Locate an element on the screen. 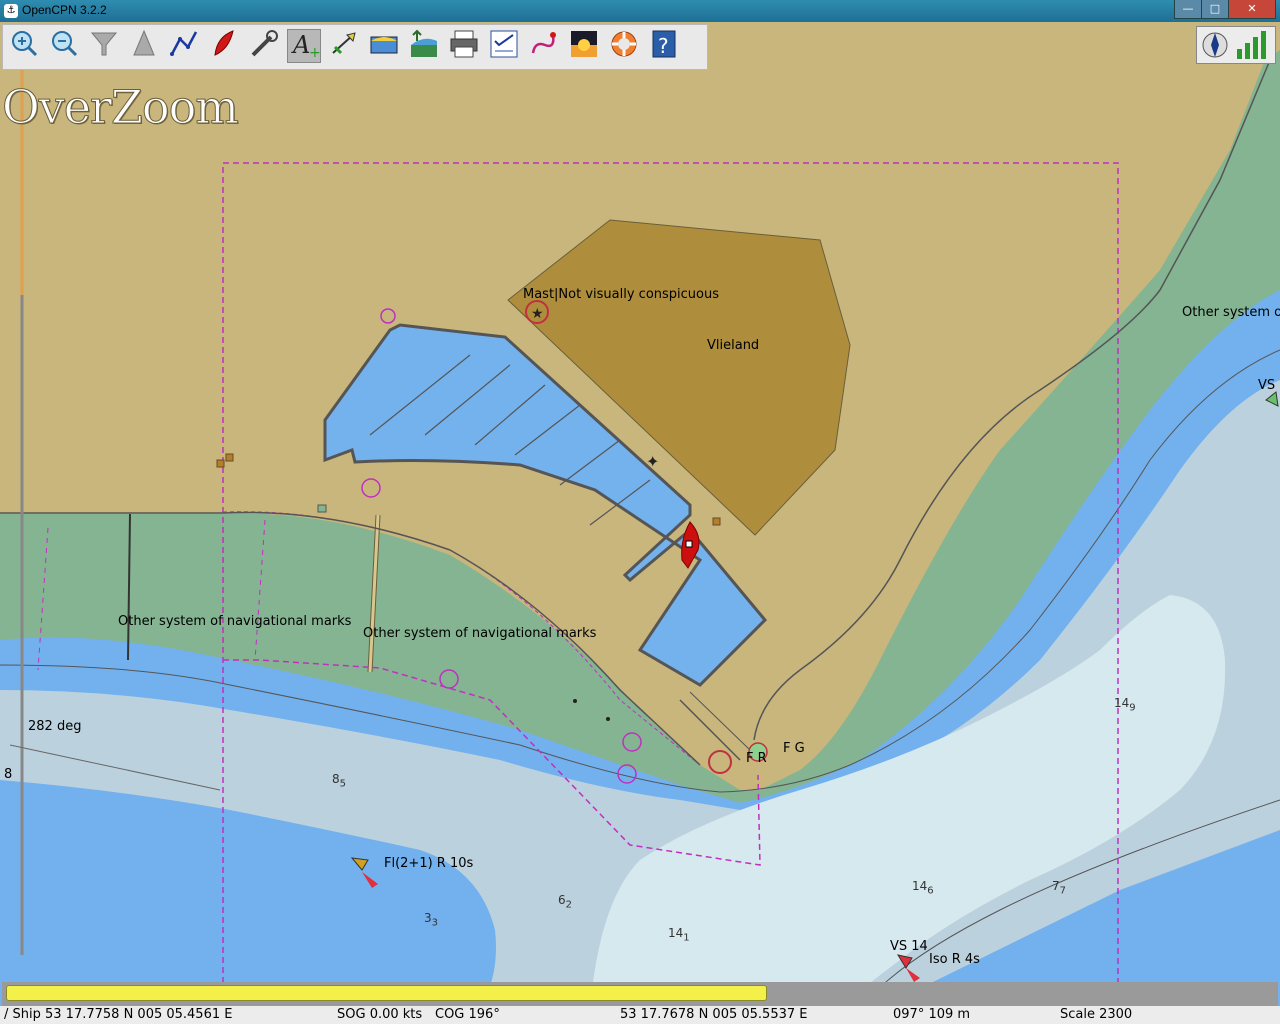 This screenshot has height=1024, width=1280. sunset-icon is located at coordinates (584, 46).